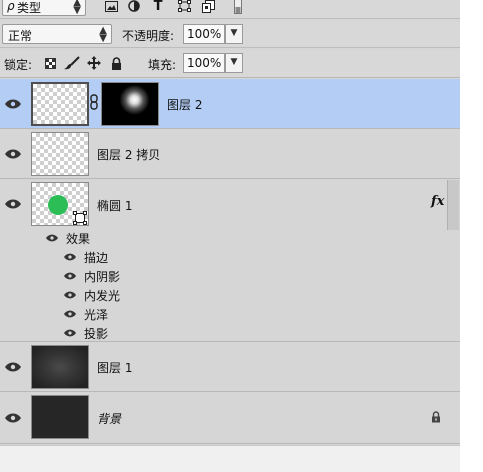 This screenshot has width=483, height=472. I want to click on fill-field: 100%, so click(204, 63).